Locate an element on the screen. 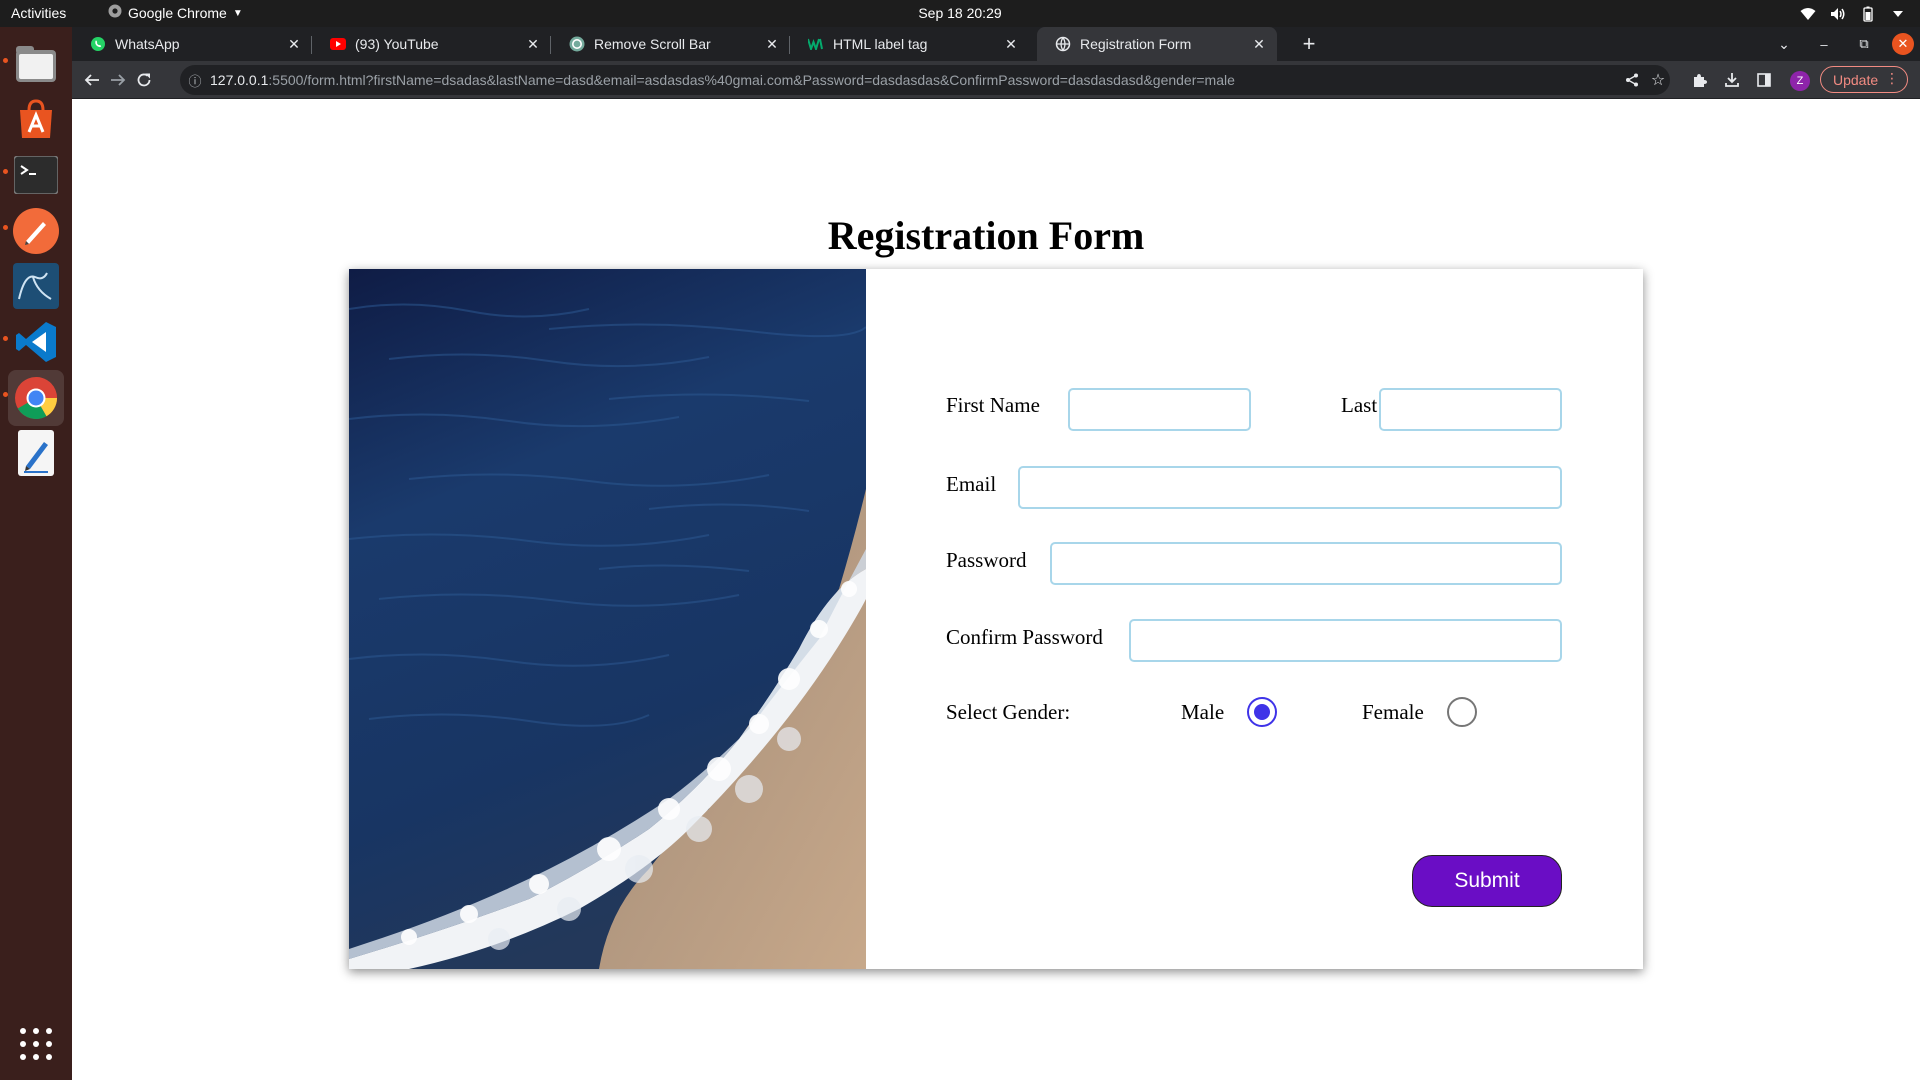  activities-button: Activities is located at coordinates (38, 13).